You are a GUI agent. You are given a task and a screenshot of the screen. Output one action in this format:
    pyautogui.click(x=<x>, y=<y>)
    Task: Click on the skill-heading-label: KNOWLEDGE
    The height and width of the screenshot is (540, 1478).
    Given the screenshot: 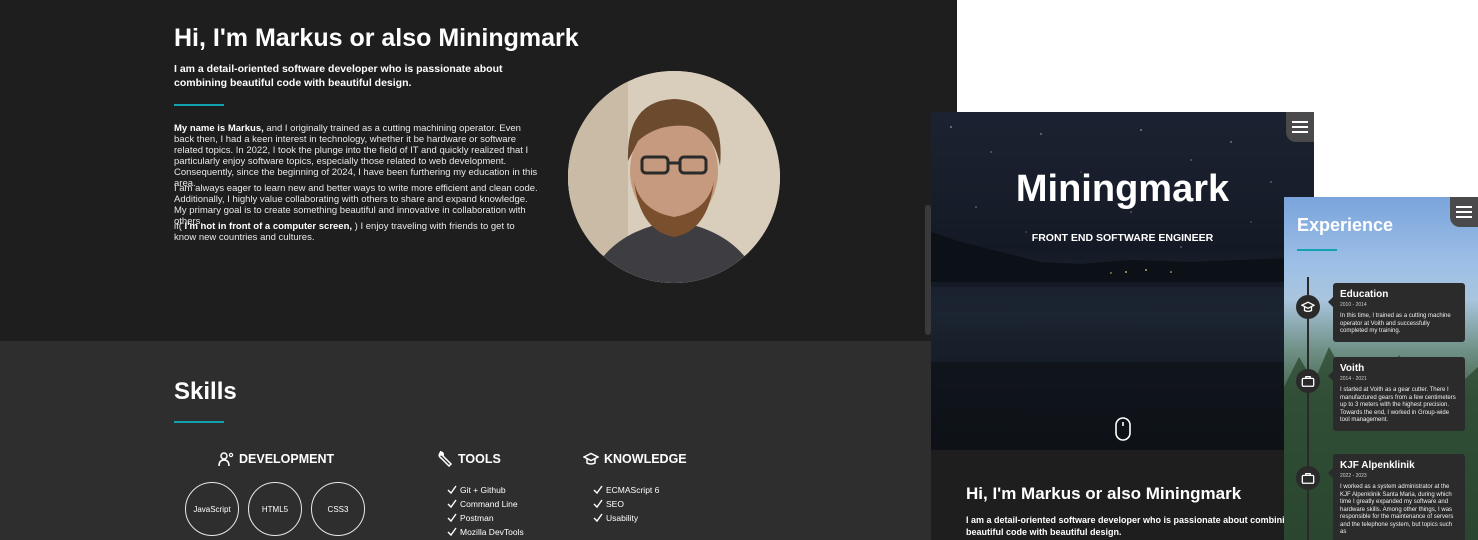 What is the action you would take?
    pyautogui.click(x=645, y=459)
    